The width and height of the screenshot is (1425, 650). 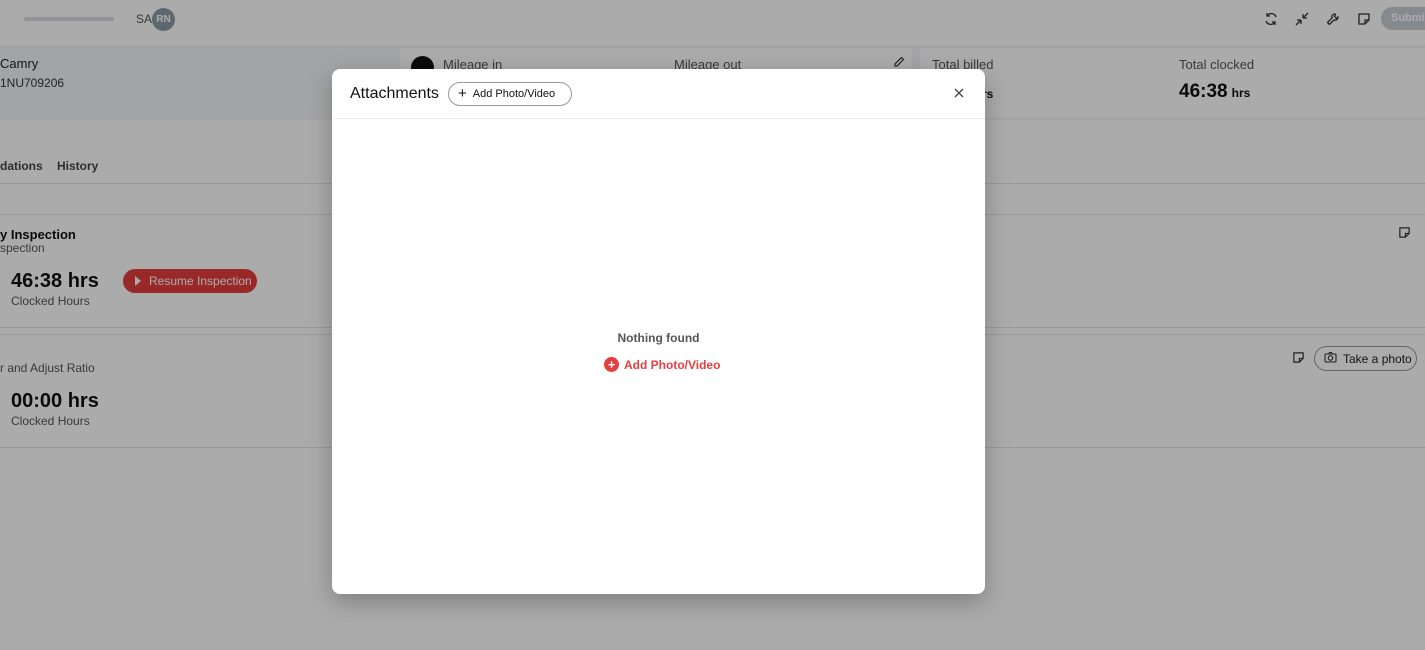 What do you see at coordinates (658, 338) in the screenshot?
I see `empty-state-text: Nothing found` at bounding box center [658, 338].